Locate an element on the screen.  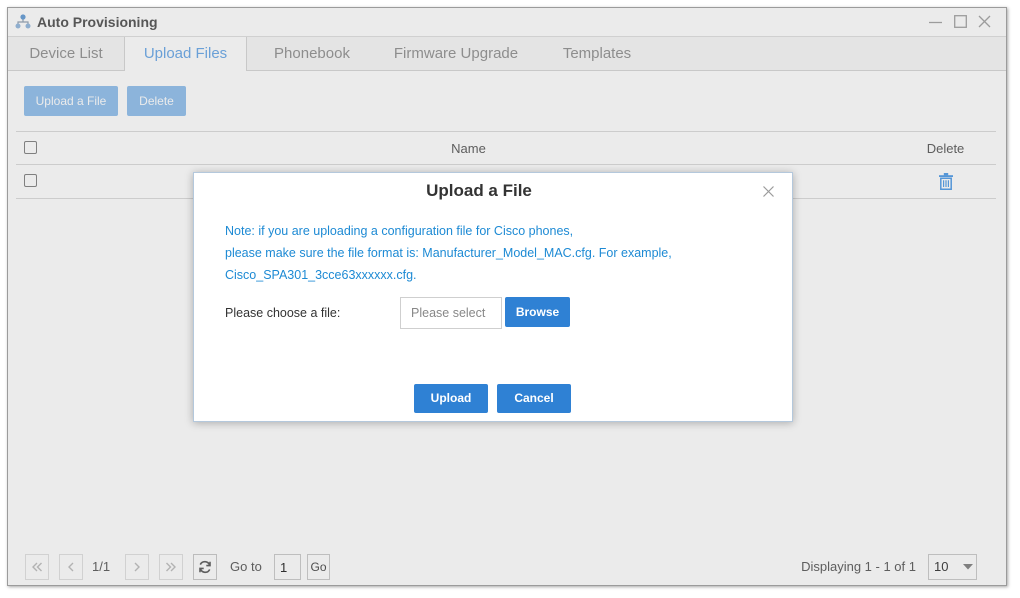
dialog-title: Upload a File is located at coordinates (479, 190).